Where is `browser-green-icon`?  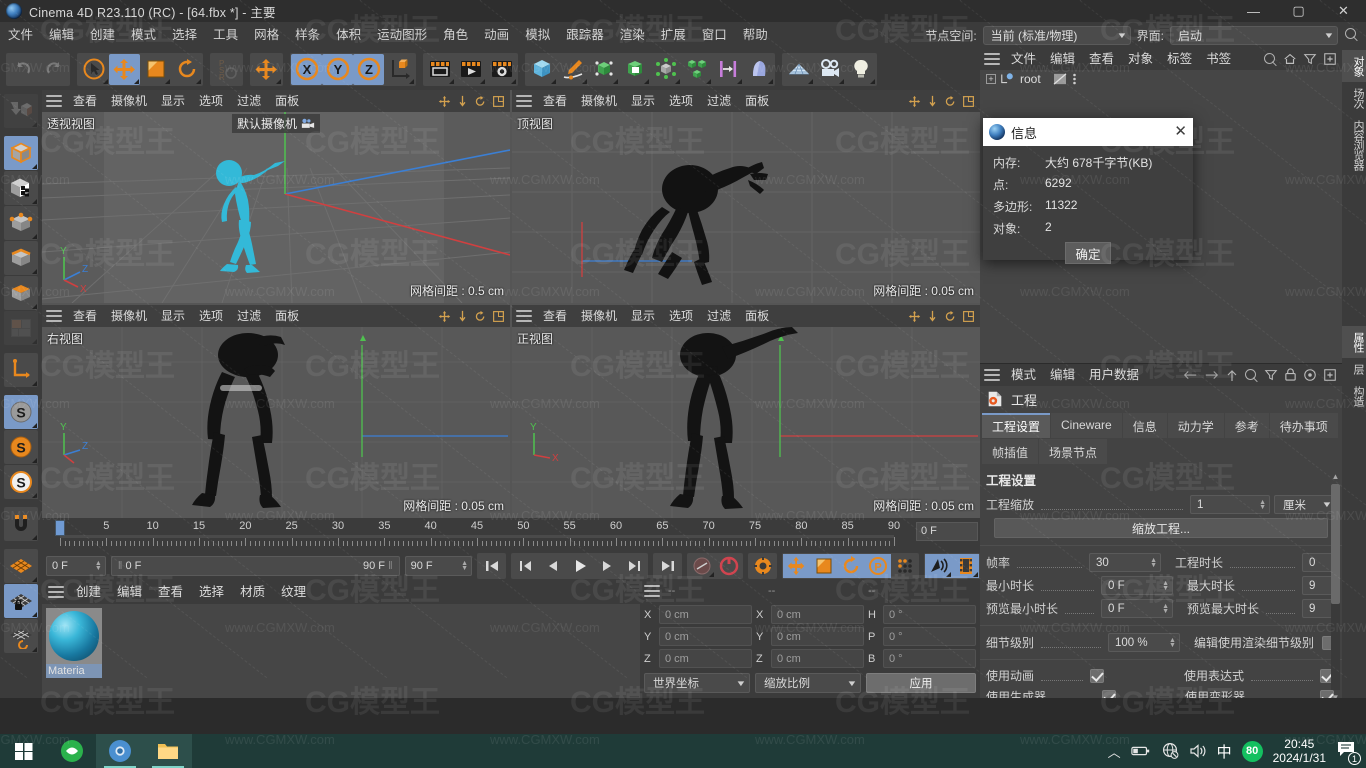
browser-green-icon is located at coordinates (72, 751).